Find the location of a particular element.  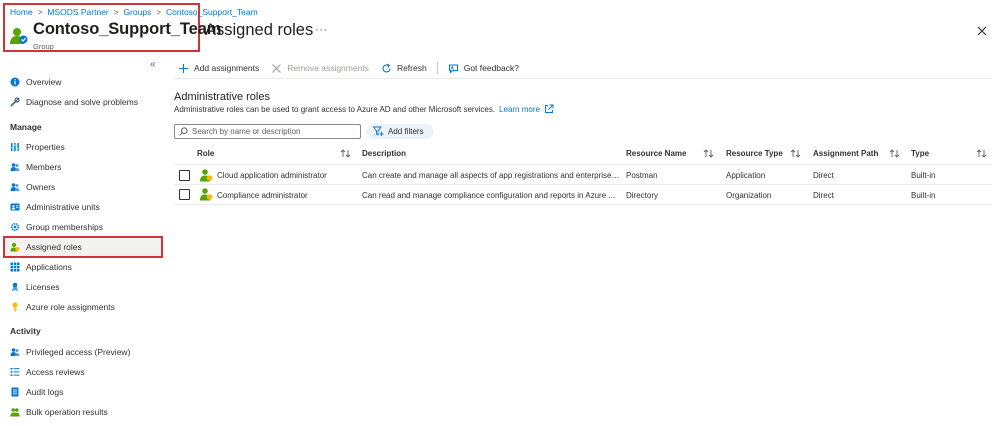

column-header-type: Type is located at coordinates (920, 153).